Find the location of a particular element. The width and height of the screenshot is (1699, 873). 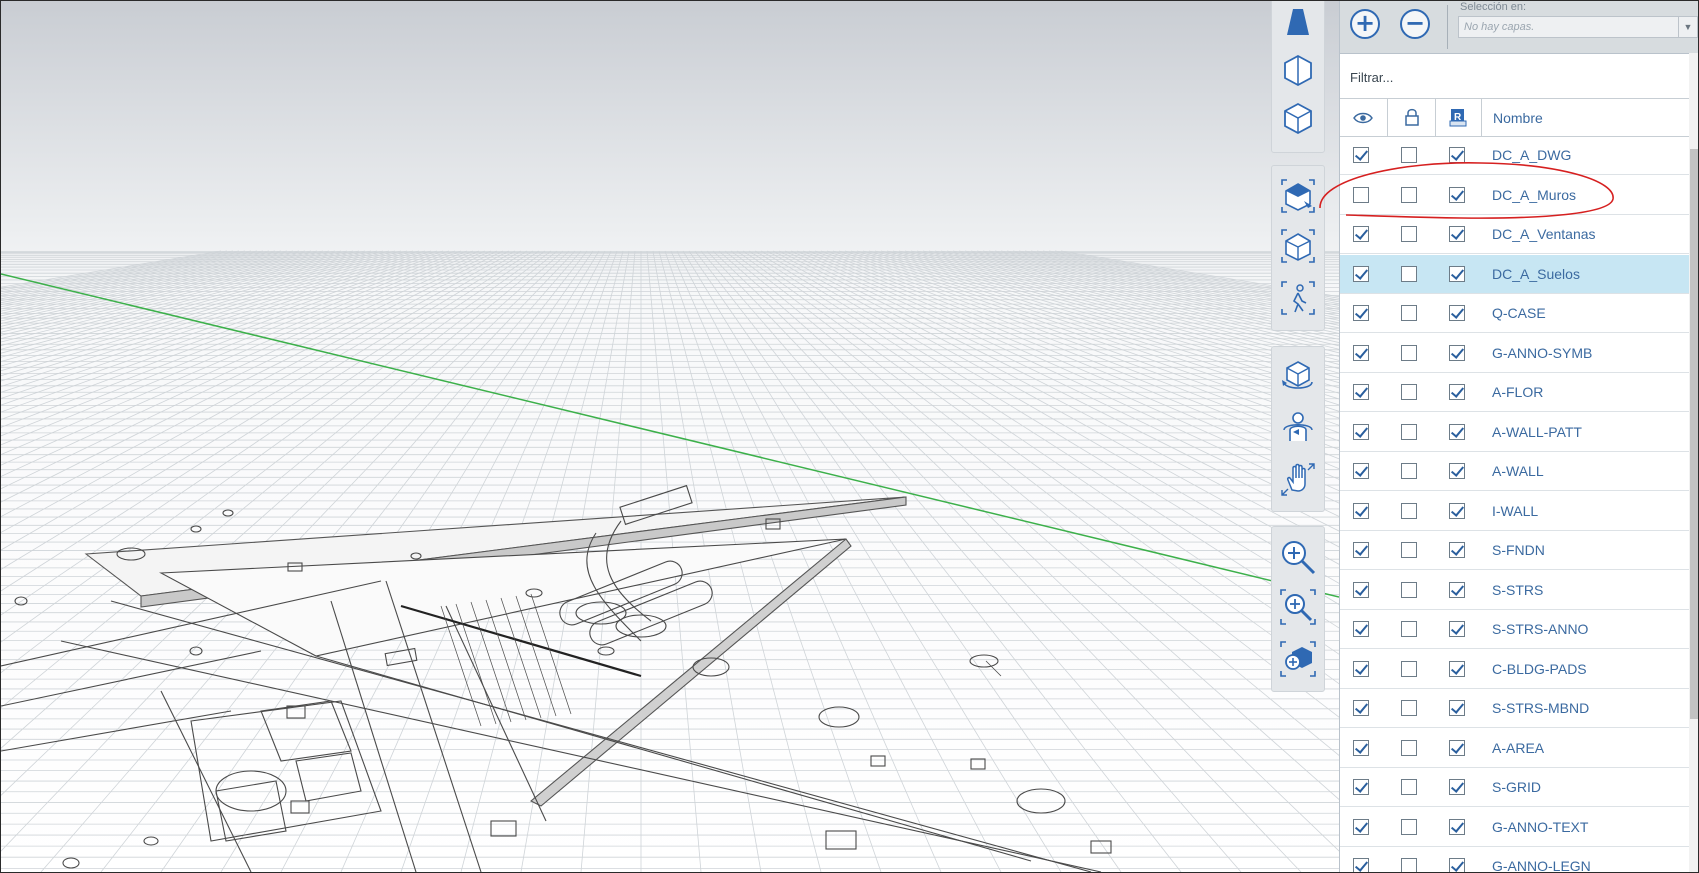

layer-row: DC_A_Suelos is located at coordinates (1519, 274).